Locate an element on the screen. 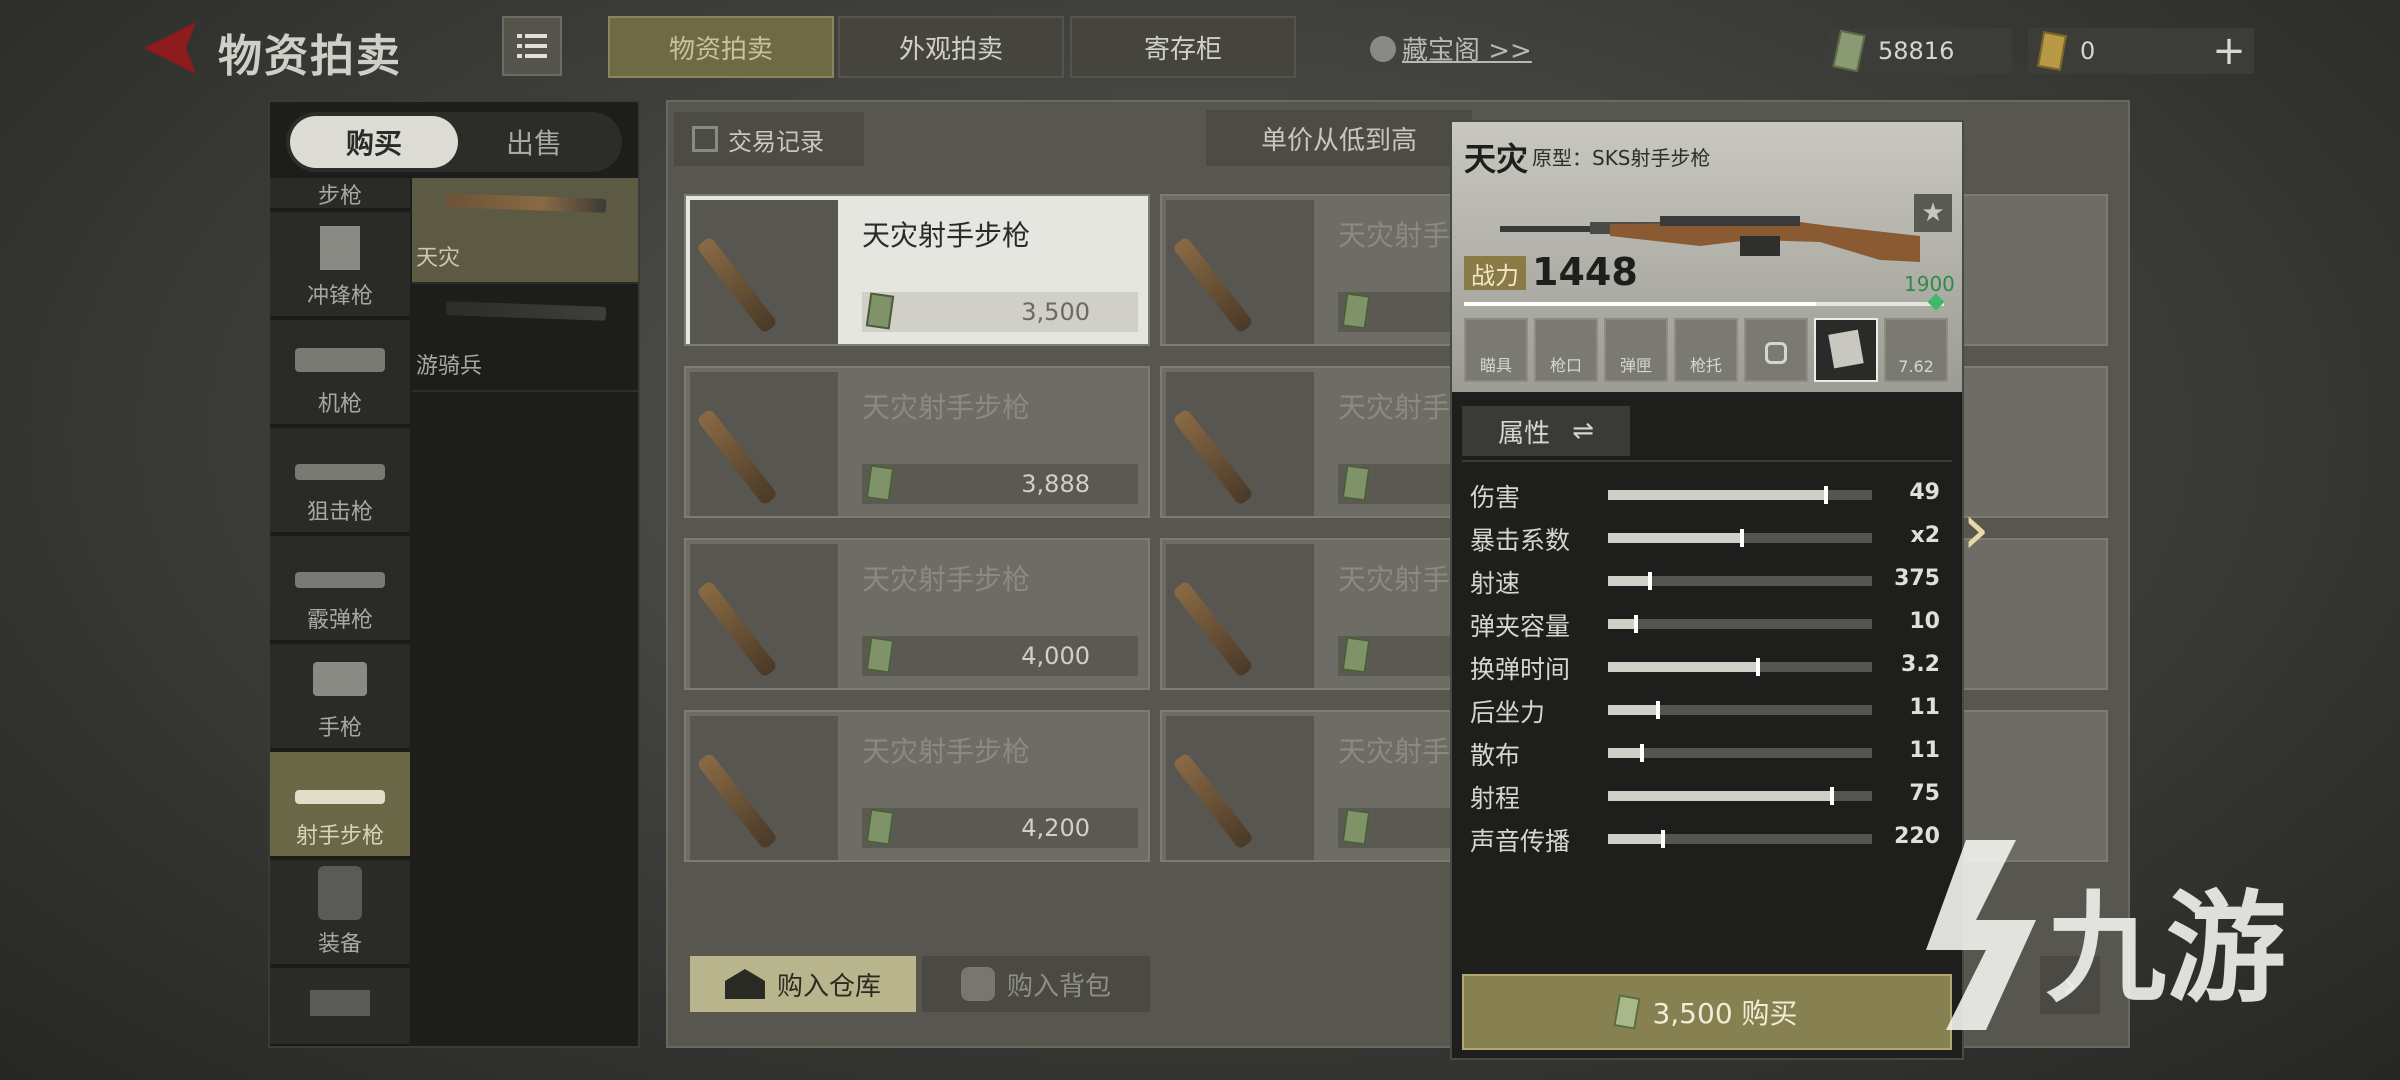  category-more is located at coordinates (340, 1007).